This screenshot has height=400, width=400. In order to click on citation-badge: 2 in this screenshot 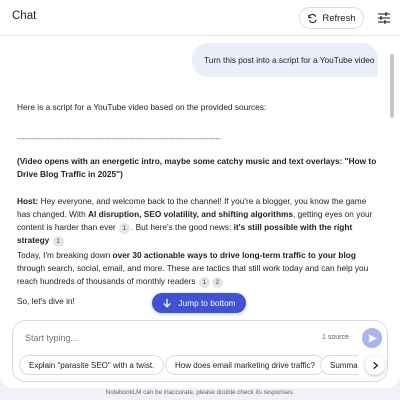, I will do `click(217, 282)`.